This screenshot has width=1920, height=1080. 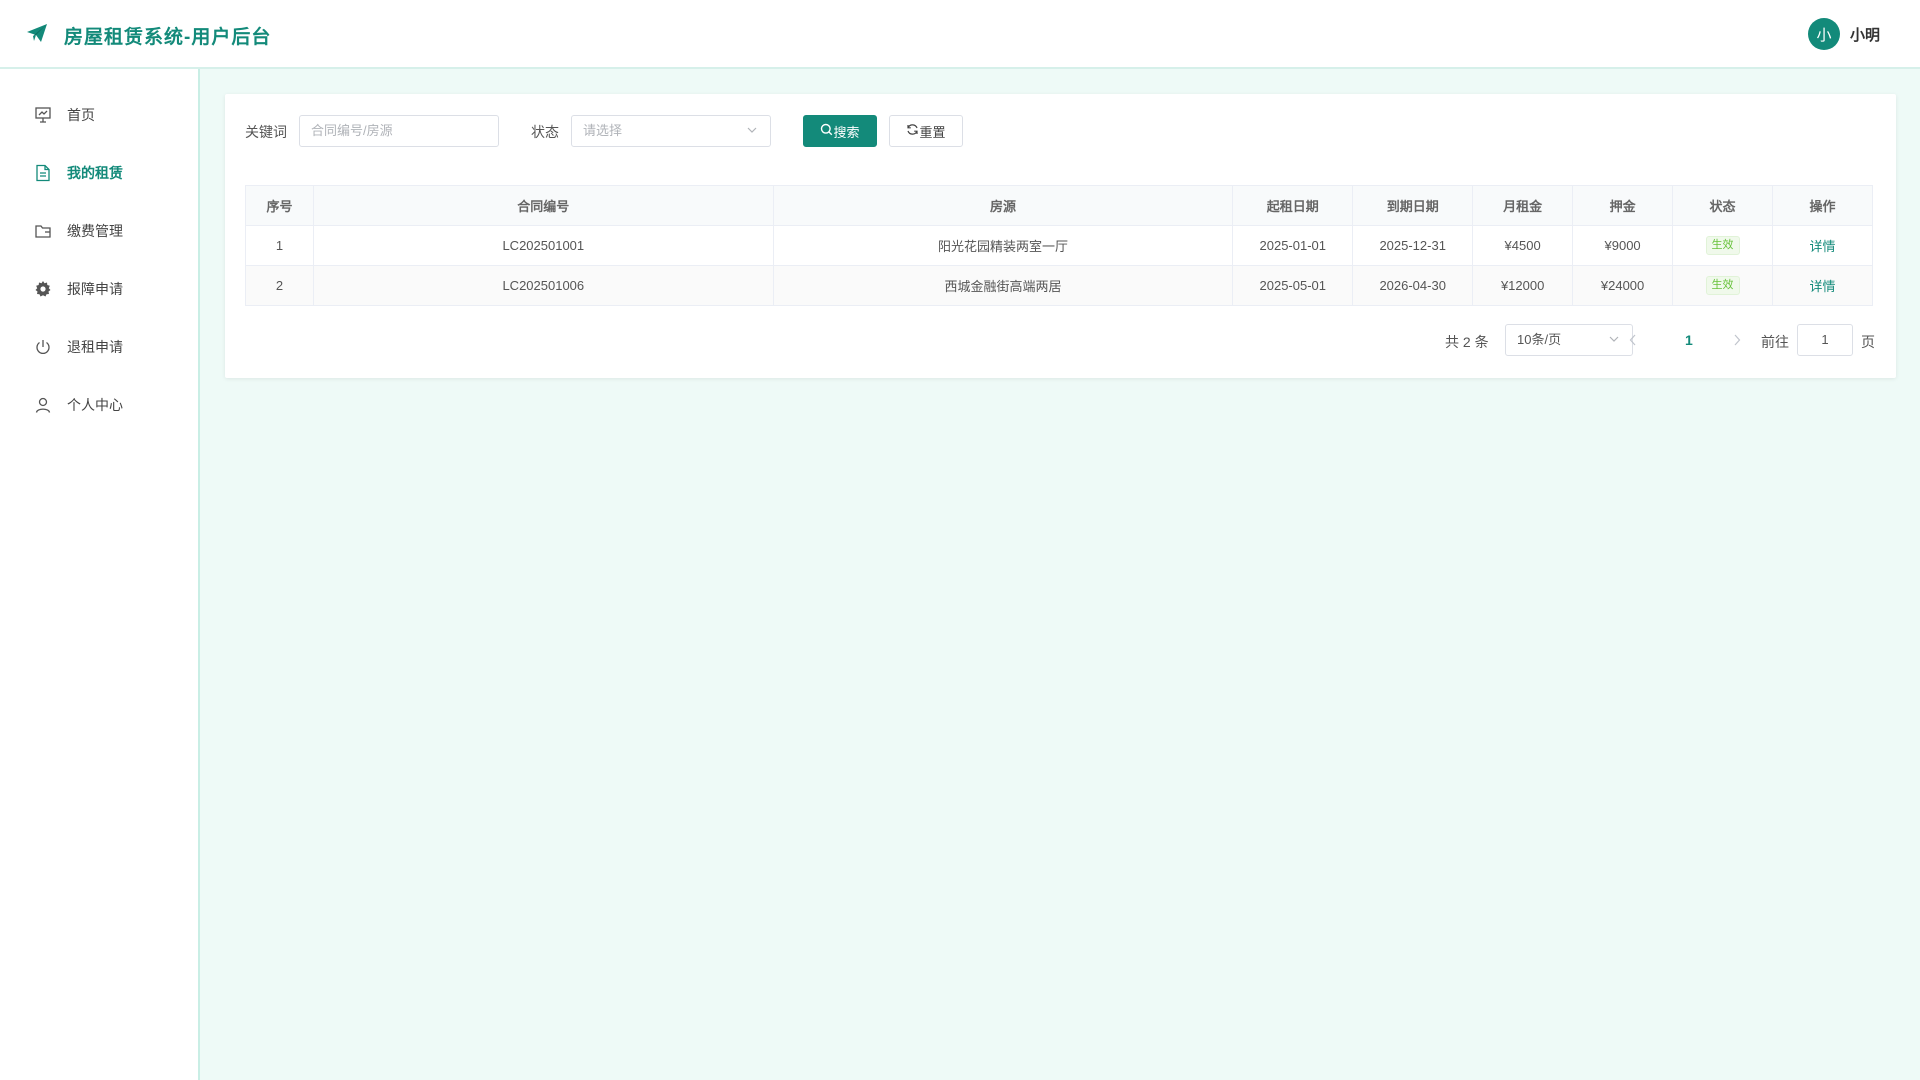 I want to click on refresh-icon, so click(x=912, y=131).